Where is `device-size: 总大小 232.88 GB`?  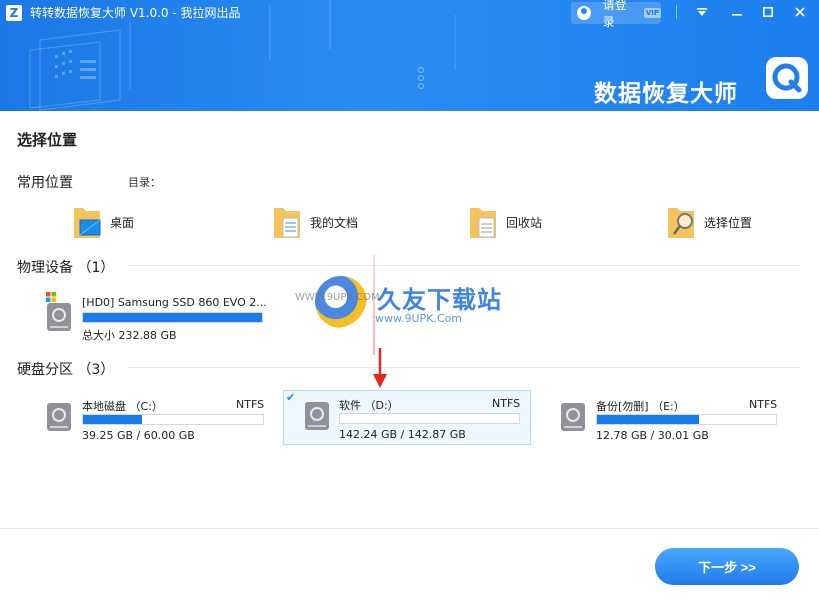 device-size: 总大小 232.88 GB is located at coordinates (129, 335).